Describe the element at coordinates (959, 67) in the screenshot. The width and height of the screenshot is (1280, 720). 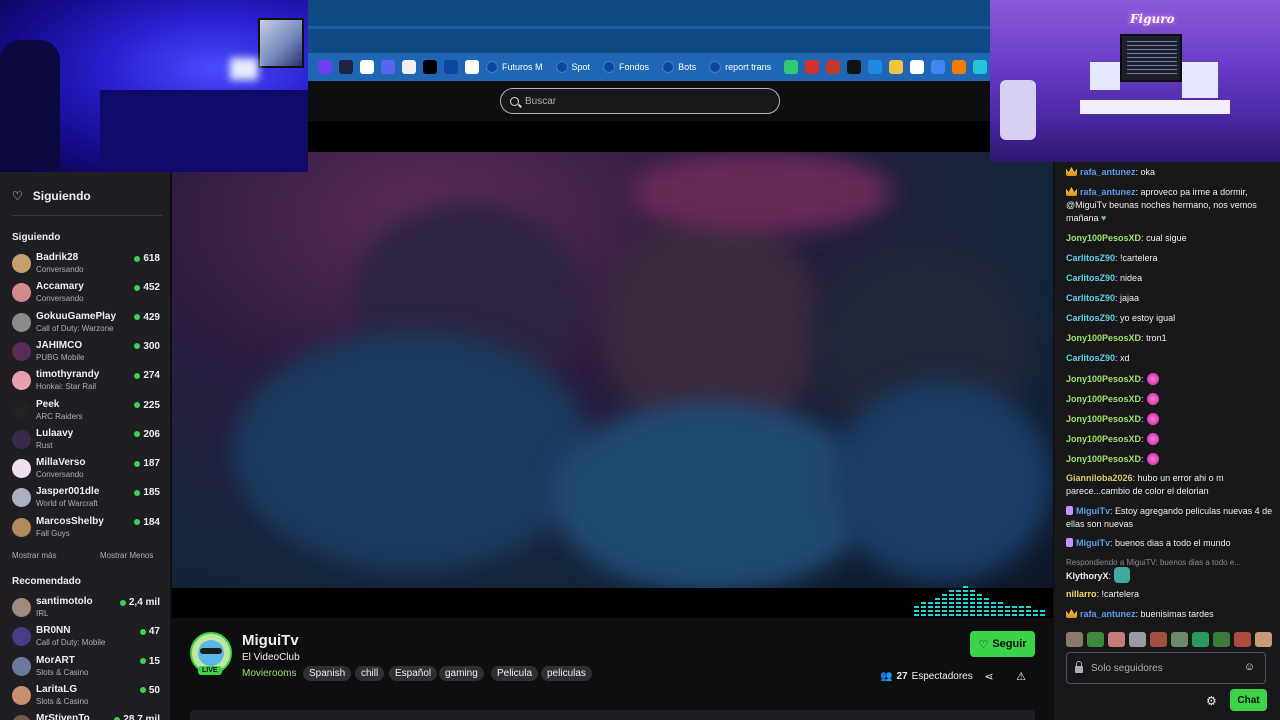
I see `orange-icon` at that location.